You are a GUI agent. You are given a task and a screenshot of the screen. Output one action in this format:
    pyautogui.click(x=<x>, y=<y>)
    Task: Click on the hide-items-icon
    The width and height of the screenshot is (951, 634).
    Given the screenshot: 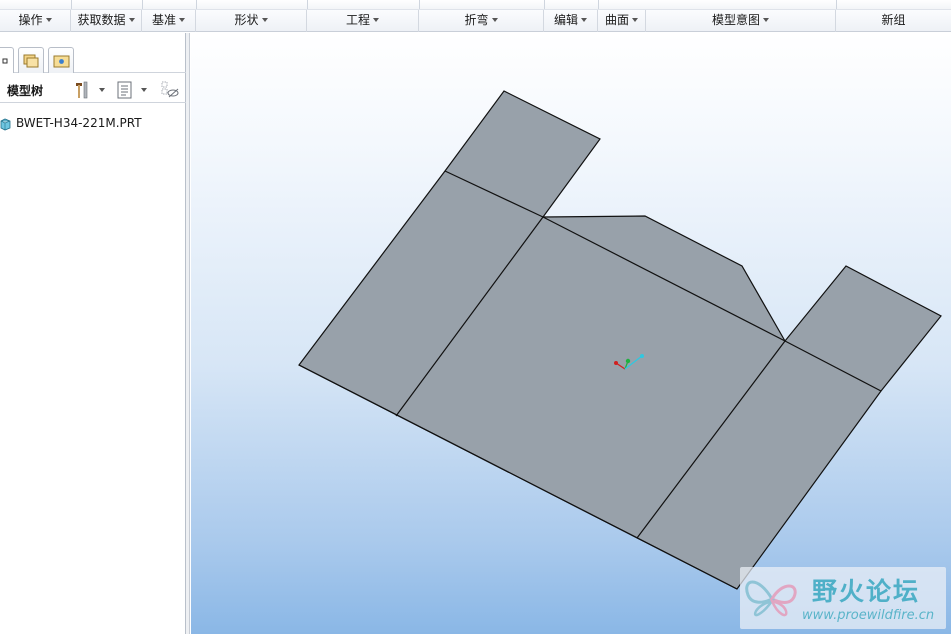 What is the action you would take?
    pyautogui.click(x=170, y=90)
    